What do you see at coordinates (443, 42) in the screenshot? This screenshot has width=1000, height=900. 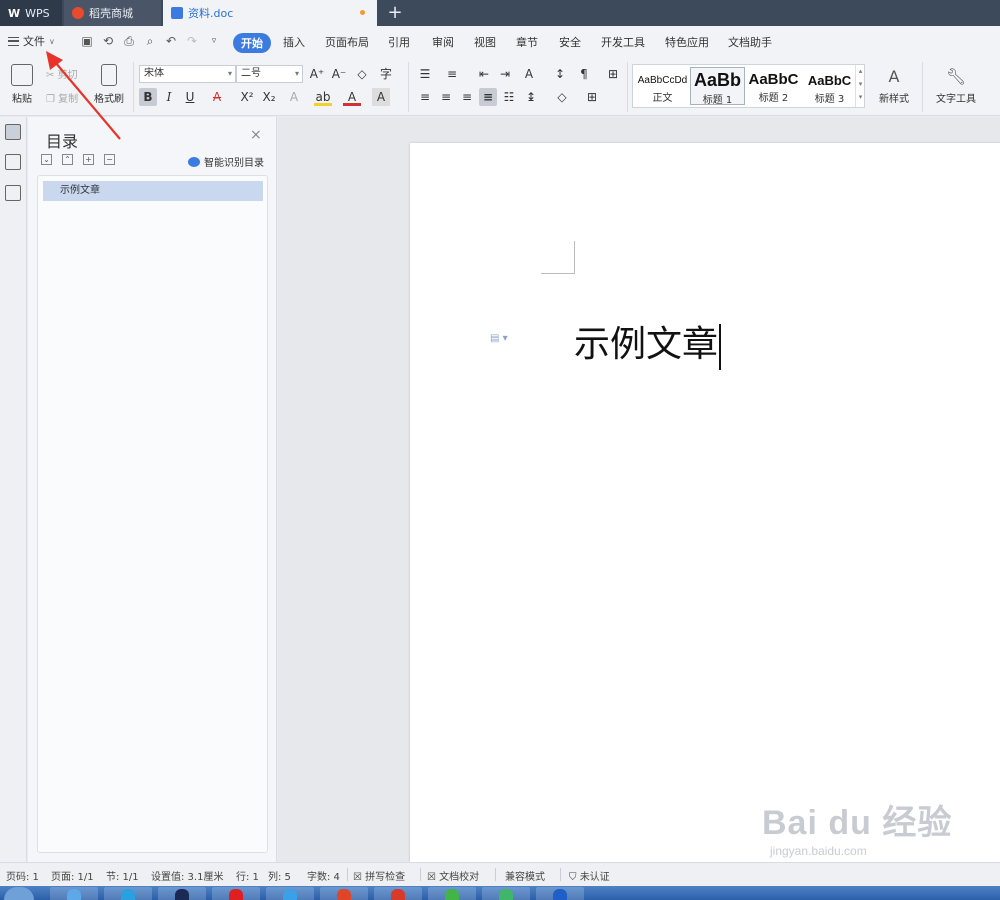 I see `tab-review: 审阅` at bounding box center [443, 42].